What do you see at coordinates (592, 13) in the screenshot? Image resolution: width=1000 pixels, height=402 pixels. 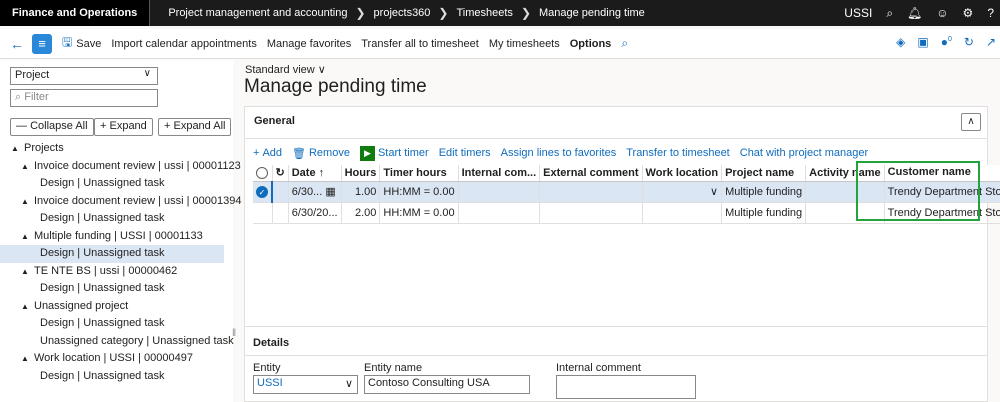 I see `breadcrumb-item-page: Manage pending time` at bounding box center [592, 13].